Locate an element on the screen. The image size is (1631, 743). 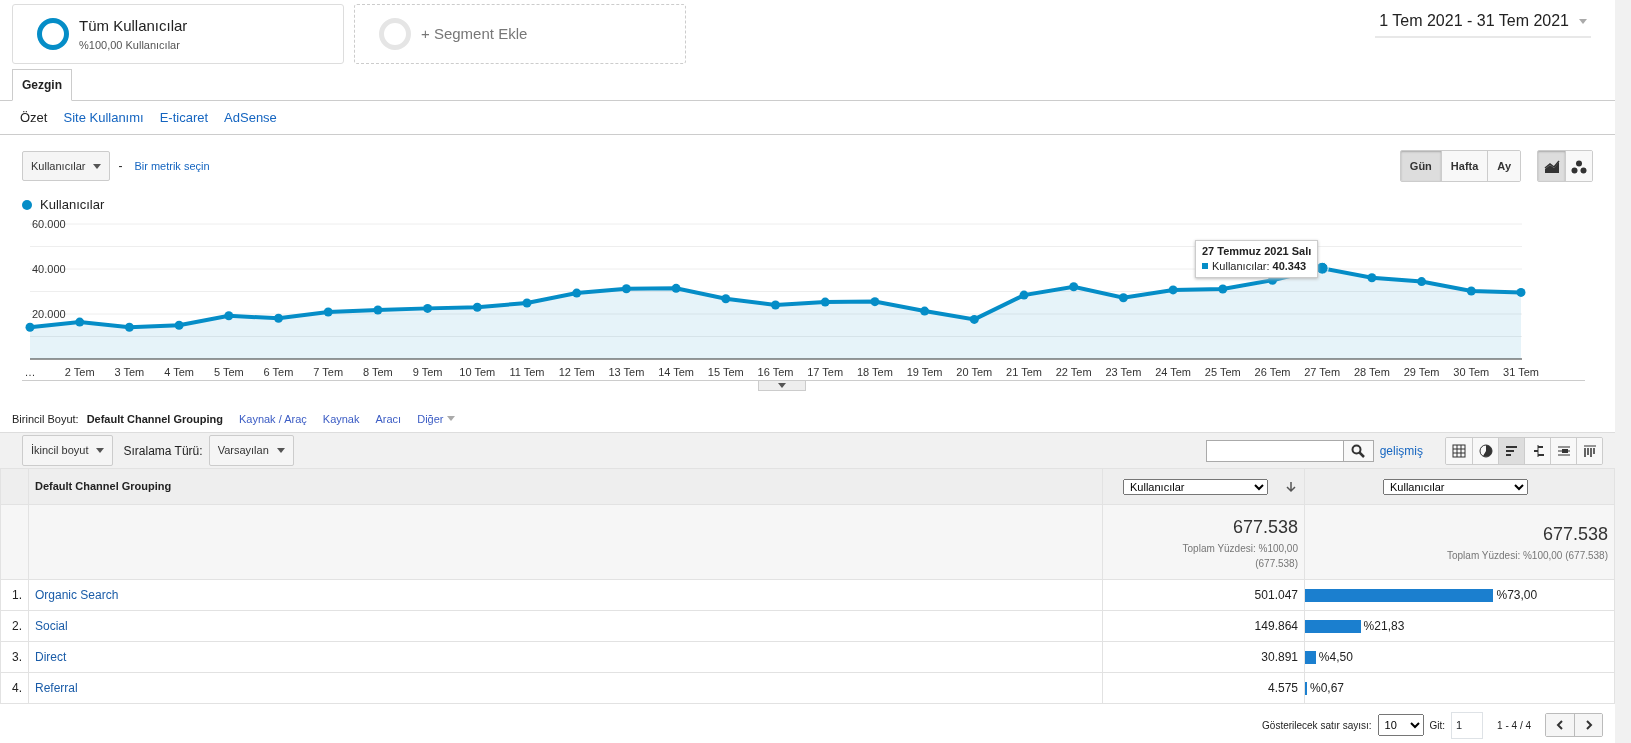
segment-title: + Segment Ekle is located at coordinates (474, 33).